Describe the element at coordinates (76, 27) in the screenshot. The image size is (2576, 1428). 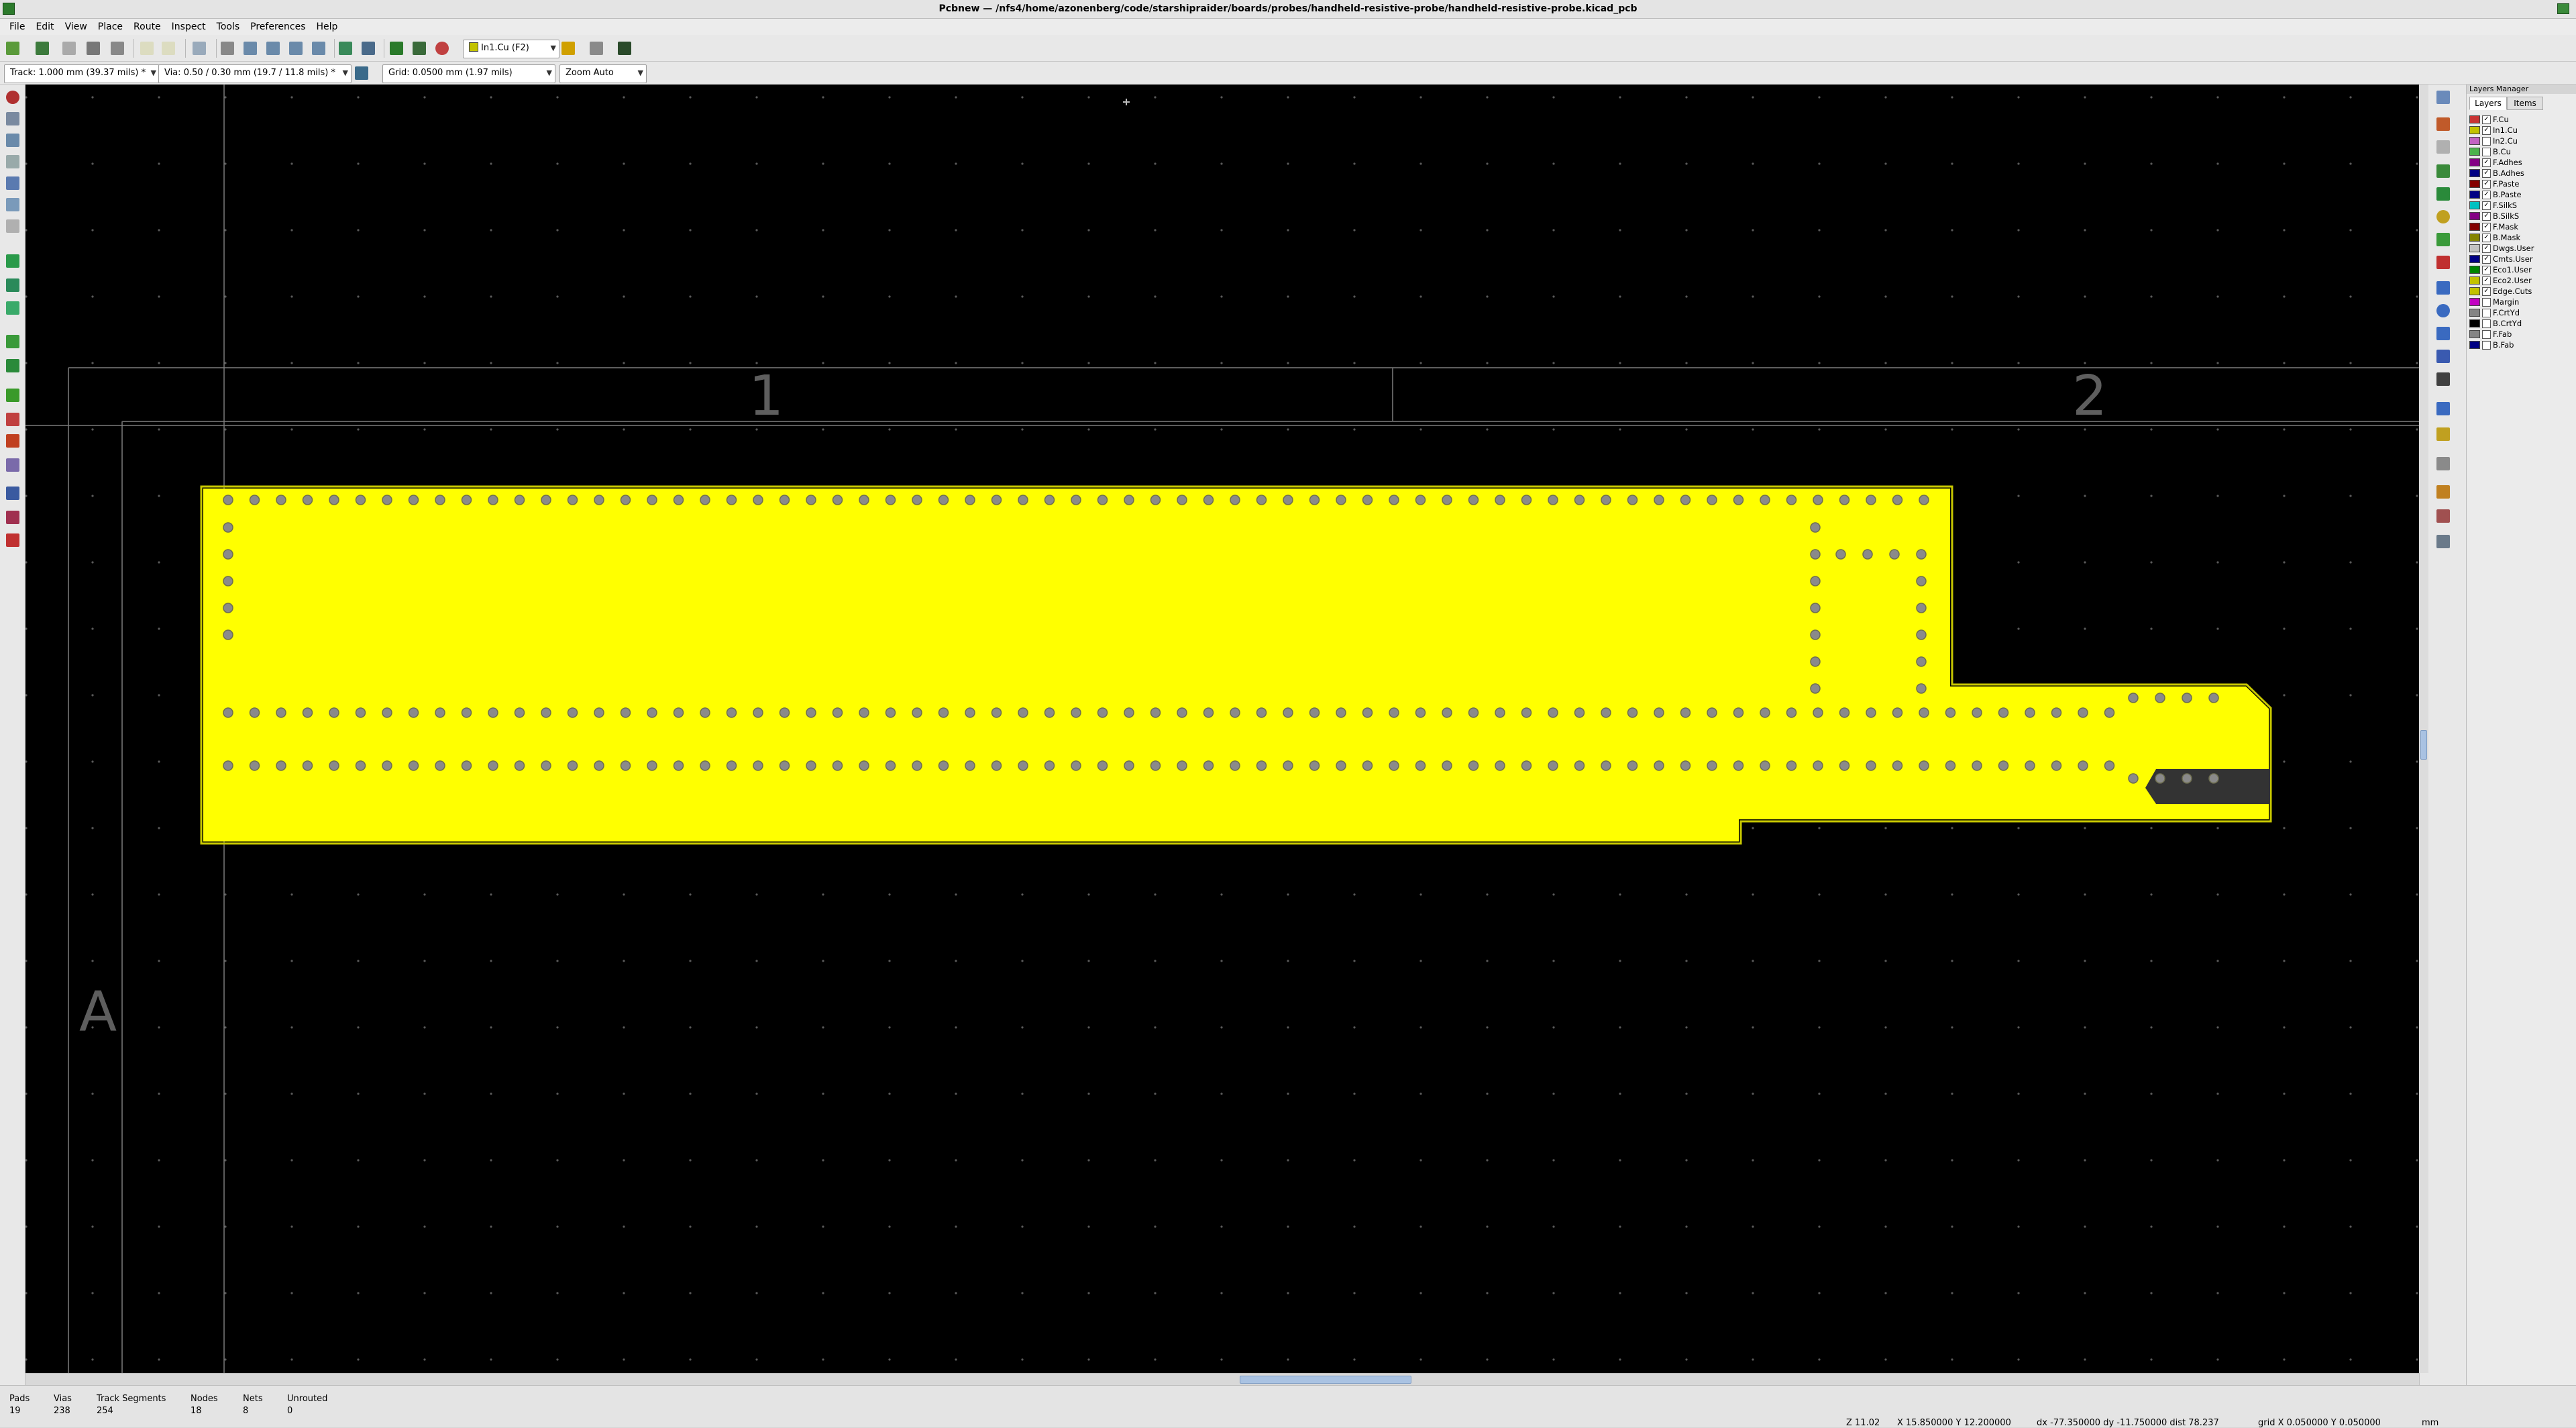
I see `menu-view: View` at that location.